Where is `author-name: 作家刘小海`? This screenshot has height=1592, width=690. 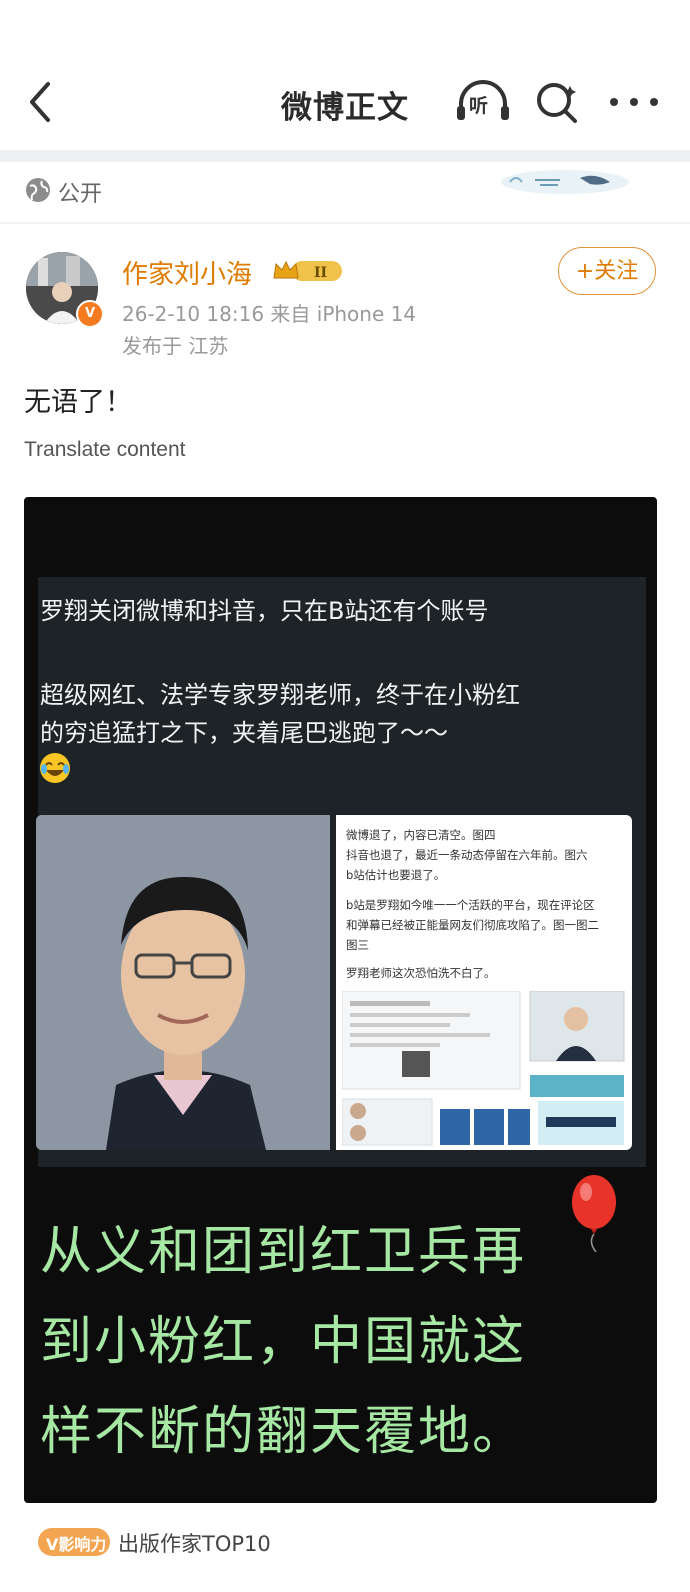 author-name: 作家刘小海 is located at coordinates (187, 272).